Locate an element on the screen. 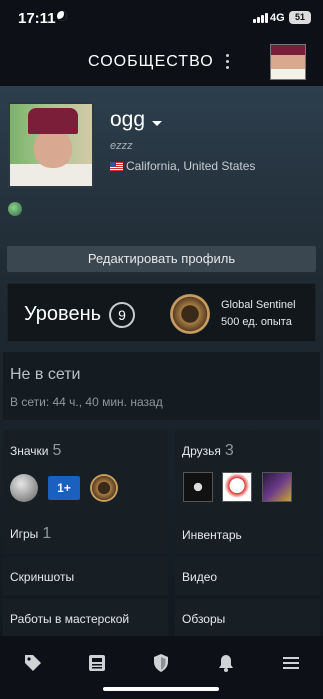 The image size is (323, 699). coin-badge-icon is located at coordinates (24, 488).